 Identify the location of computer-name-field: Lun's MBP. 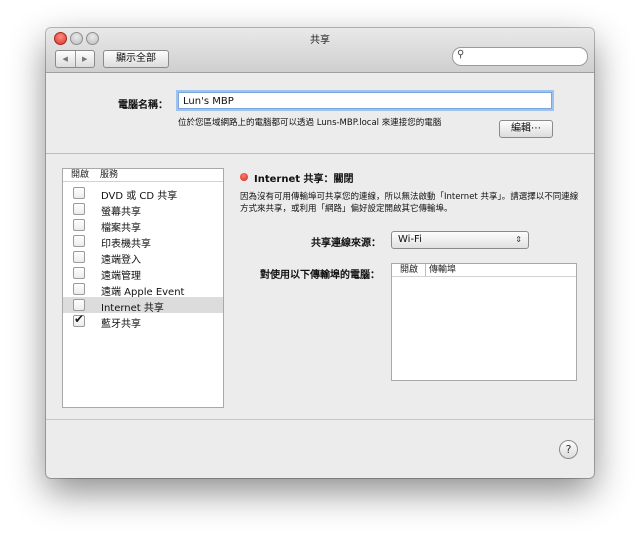
(365, 100).